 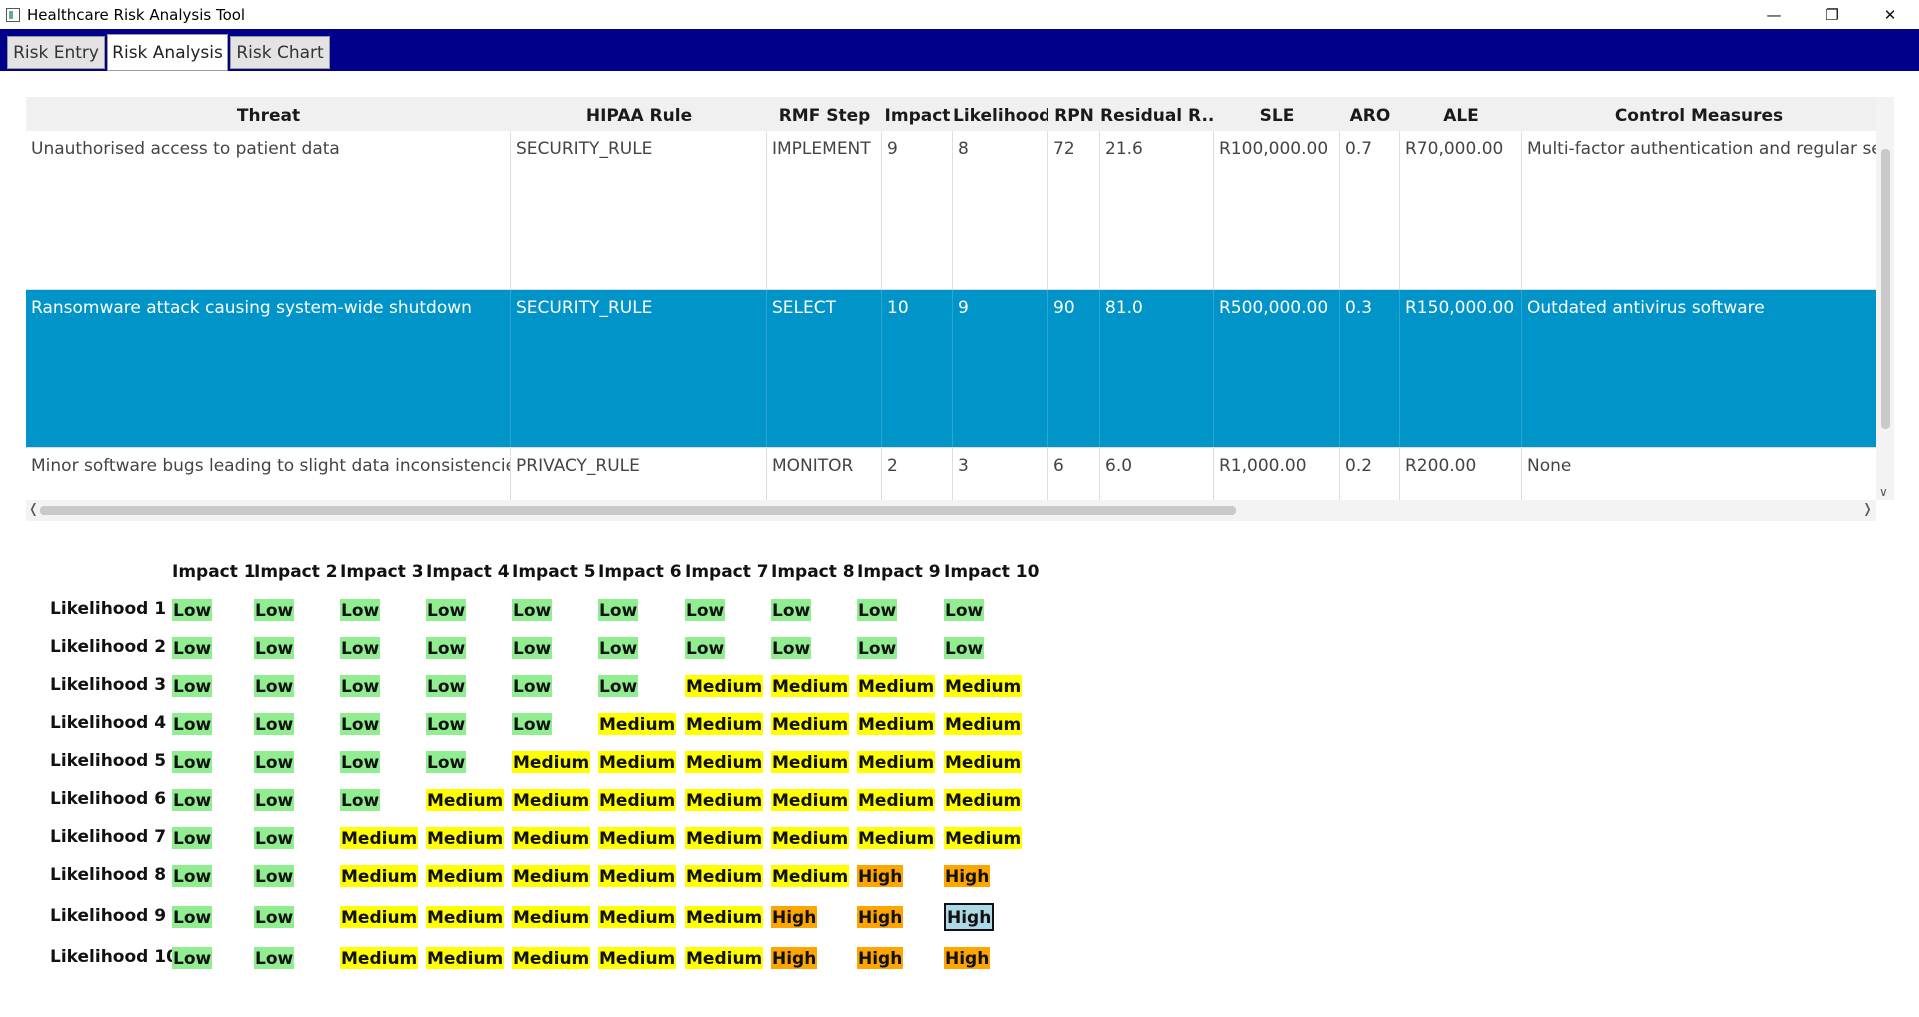 I want to click on column-header-impact: Impact, so click(x=917, y=114).